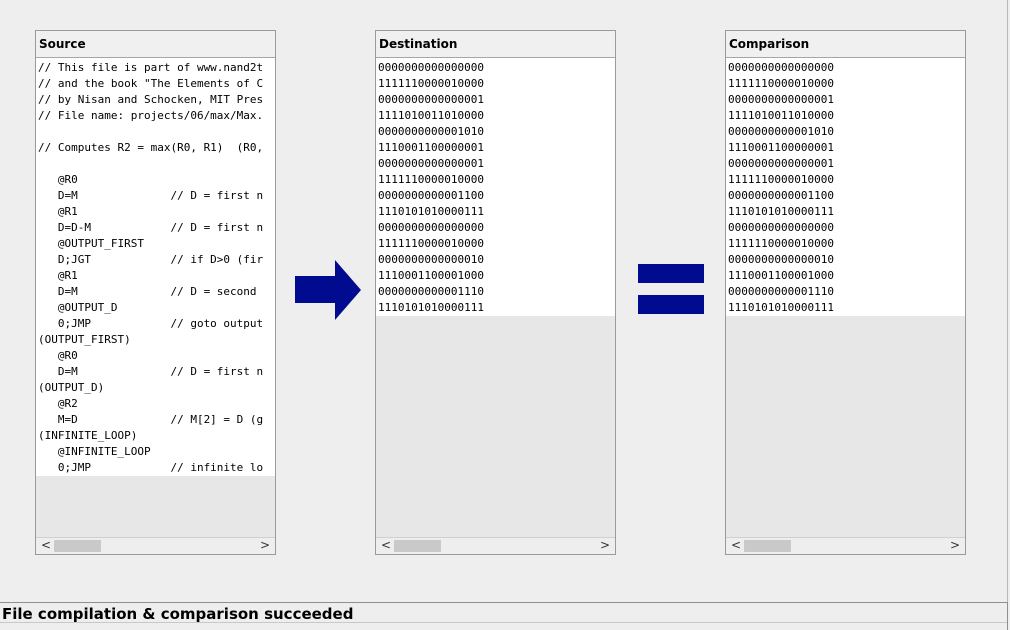  I want to click on code-line: 0;JMP // infinite lo, so click(151, 467).